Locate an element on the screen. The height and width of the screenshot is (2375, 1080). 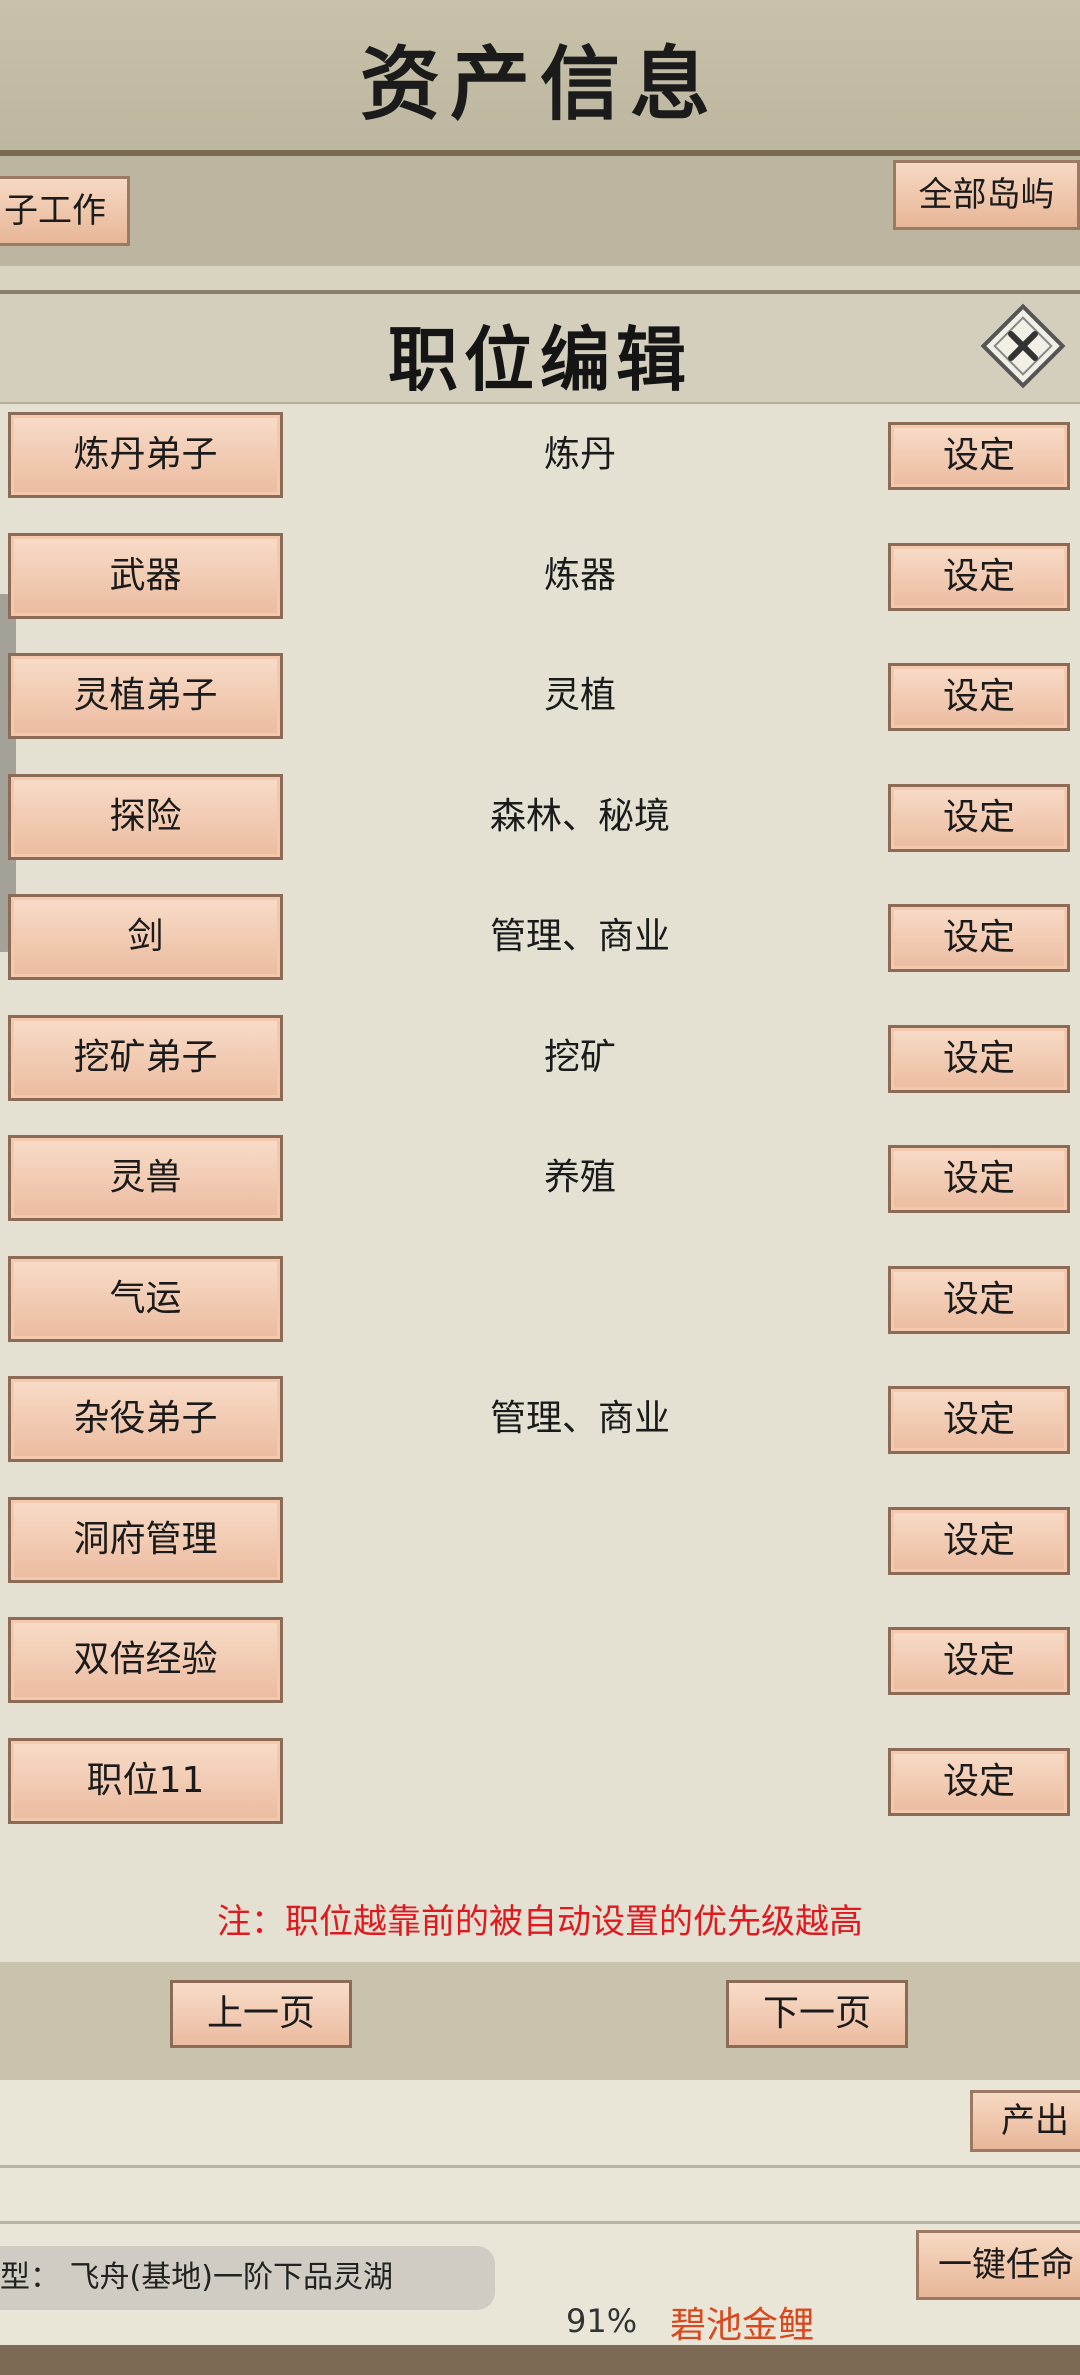
position-row: 挖矿弟子 挖矿 设定 is located at coordinates (540, 1060).